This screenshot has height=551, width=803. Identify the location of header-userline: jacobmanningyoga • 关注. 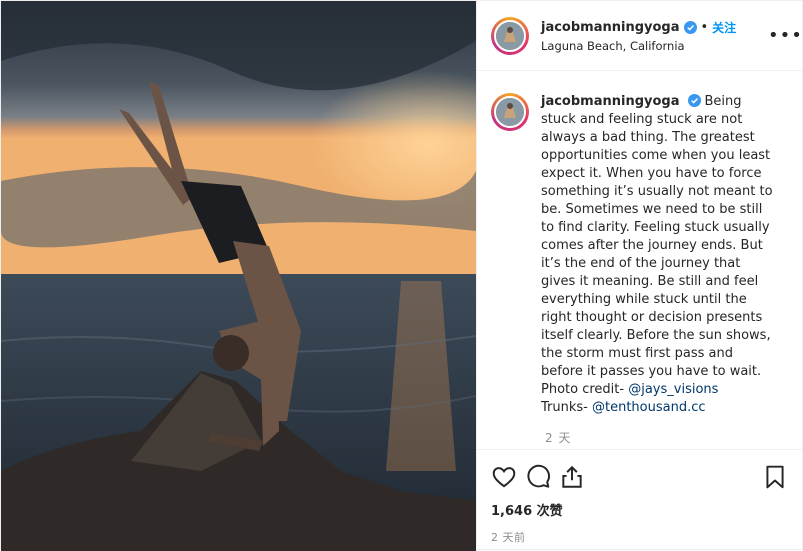
(654, 27).